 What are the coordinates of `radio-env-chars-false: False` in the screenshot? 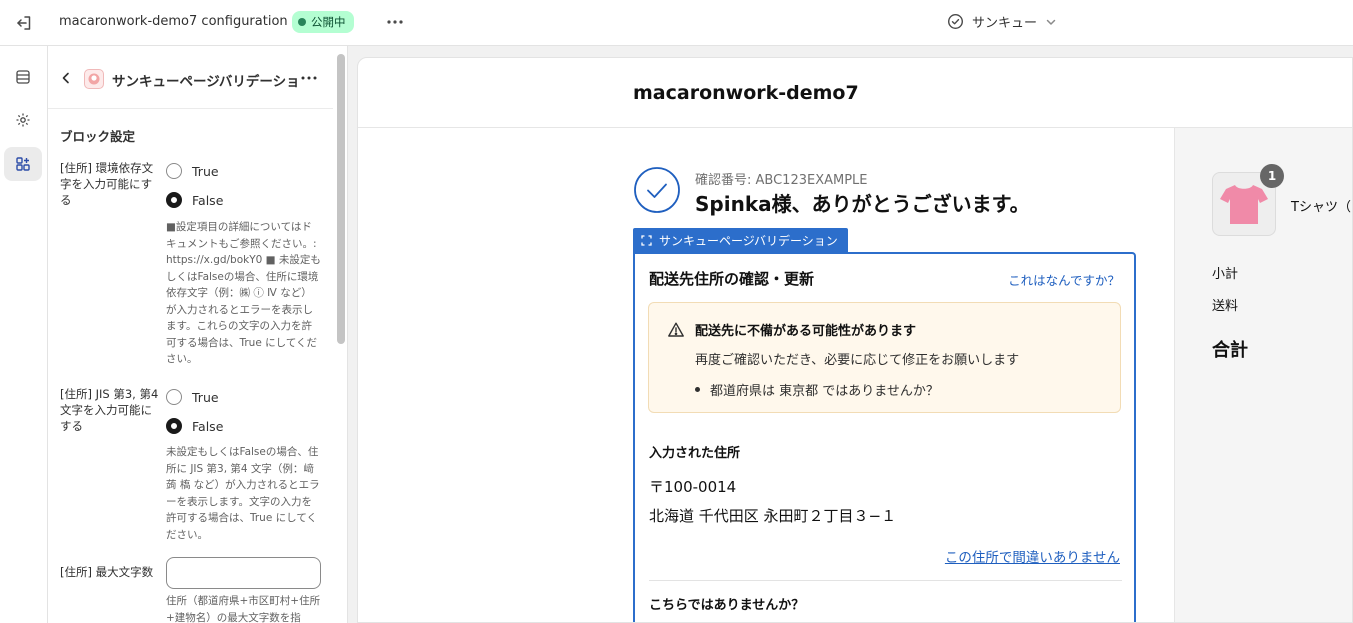 It's located at (194, 200).